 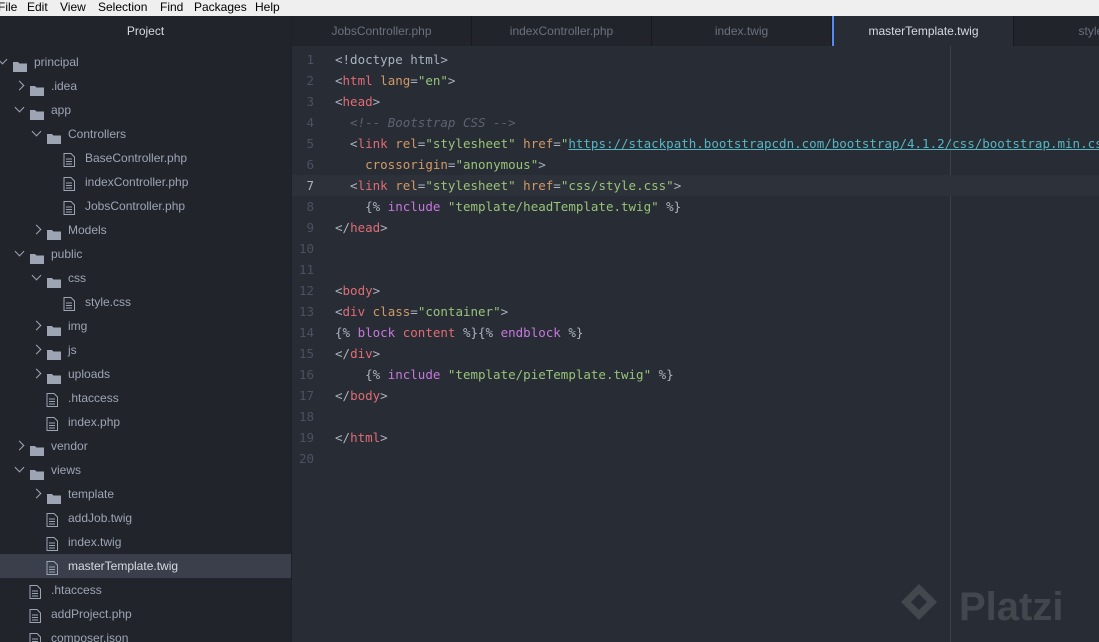 I want to click on tree-file: masterTemplate.twig, so click(x=145, y=566).